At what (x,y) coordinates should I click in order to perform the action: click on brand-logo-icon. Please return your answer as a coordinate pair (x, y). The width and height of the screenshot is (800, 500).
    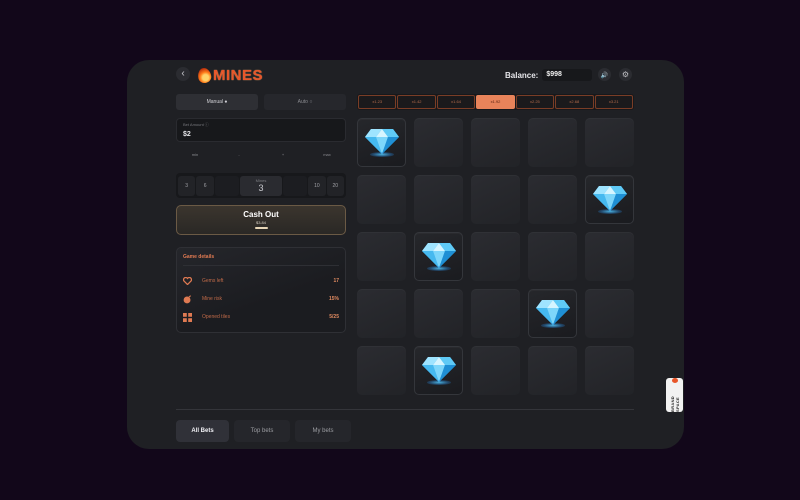
    Looking at the image, I should click on (674, 380).